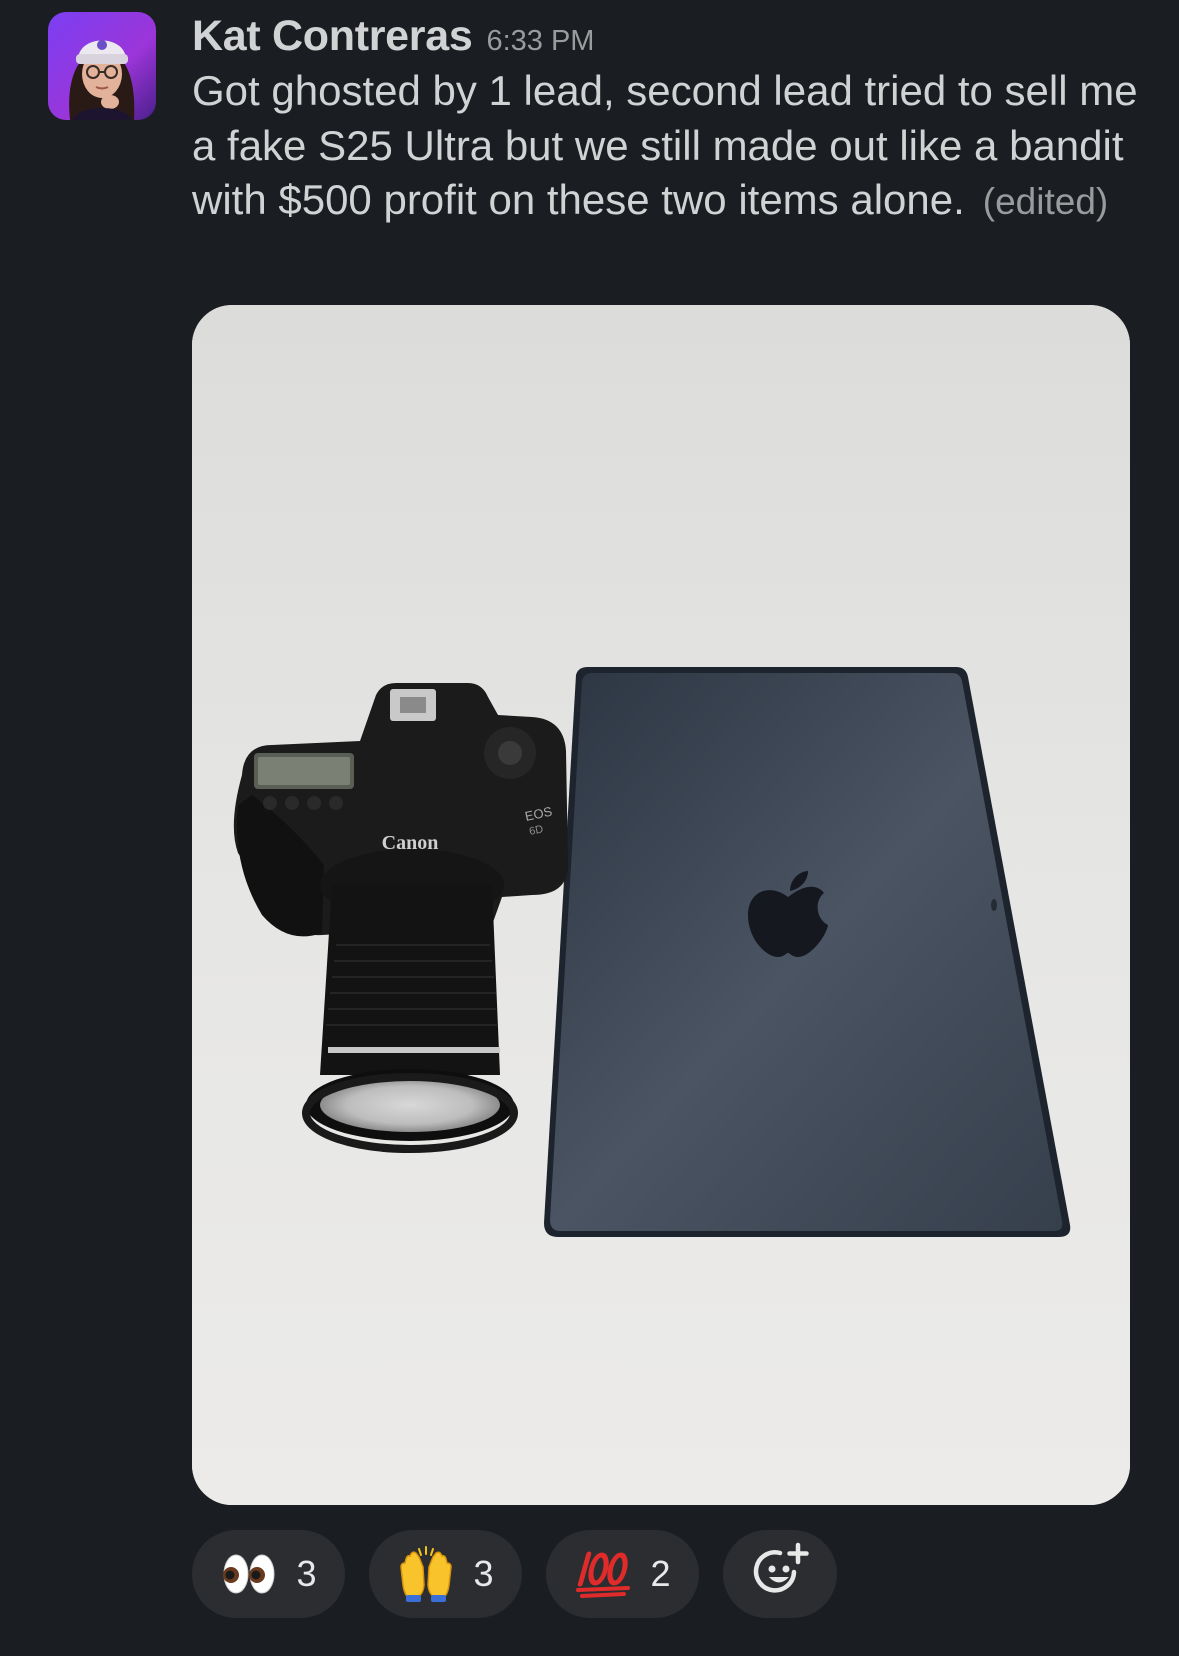 This screenshot has width=1179, height=1656. I want to click on hundred-points-icon, so click(603, 1574).